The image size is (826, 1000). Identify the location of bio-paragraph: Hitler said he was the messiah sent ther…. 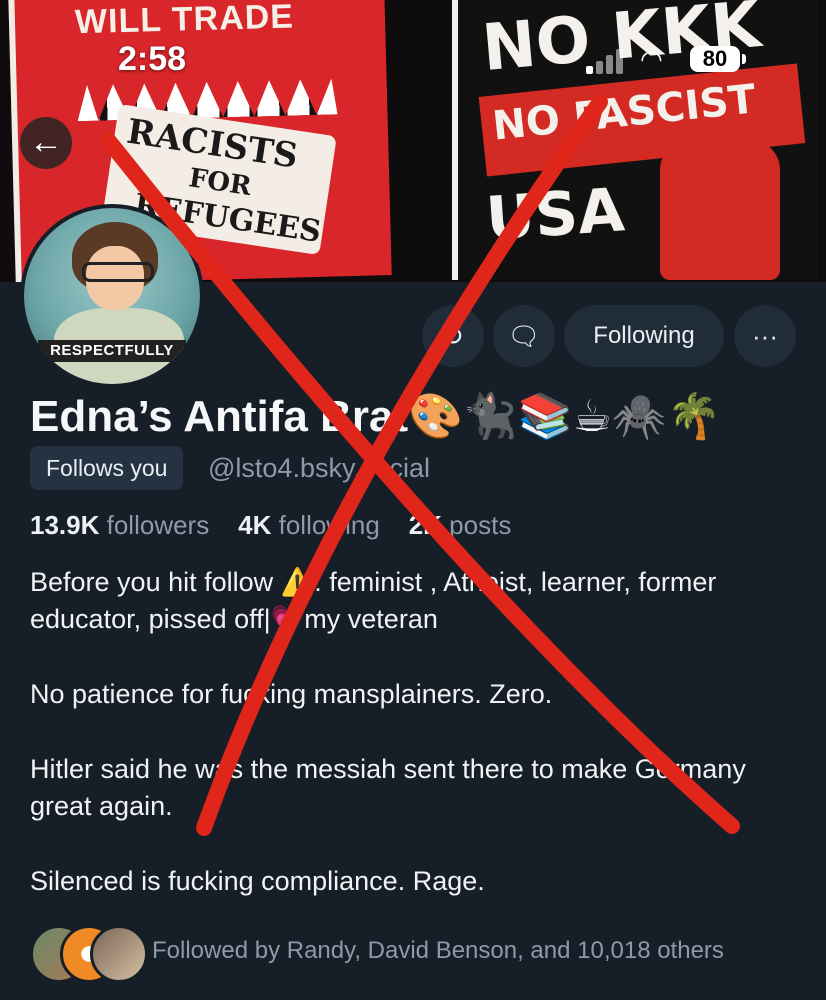
(388, 787).